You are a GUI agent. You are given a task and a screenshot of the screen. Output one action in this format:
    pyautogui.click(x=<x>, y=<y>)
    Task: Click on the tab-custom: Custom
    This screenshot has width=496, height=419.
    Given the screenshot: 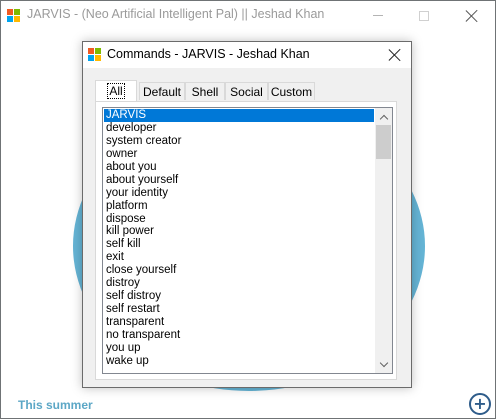 What is the action you would take?
    pyautogui.click(x=291, y=91)
    